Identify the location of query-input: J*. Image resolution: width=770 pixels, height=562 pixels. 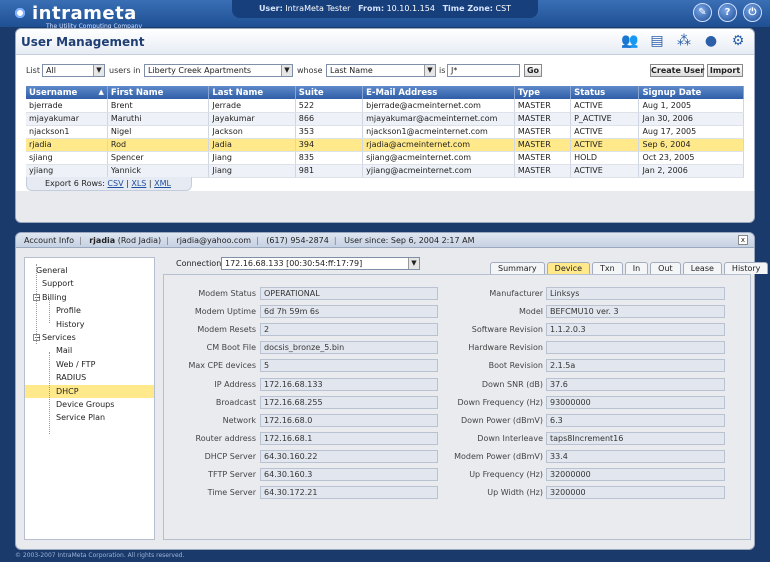
(483, 70).